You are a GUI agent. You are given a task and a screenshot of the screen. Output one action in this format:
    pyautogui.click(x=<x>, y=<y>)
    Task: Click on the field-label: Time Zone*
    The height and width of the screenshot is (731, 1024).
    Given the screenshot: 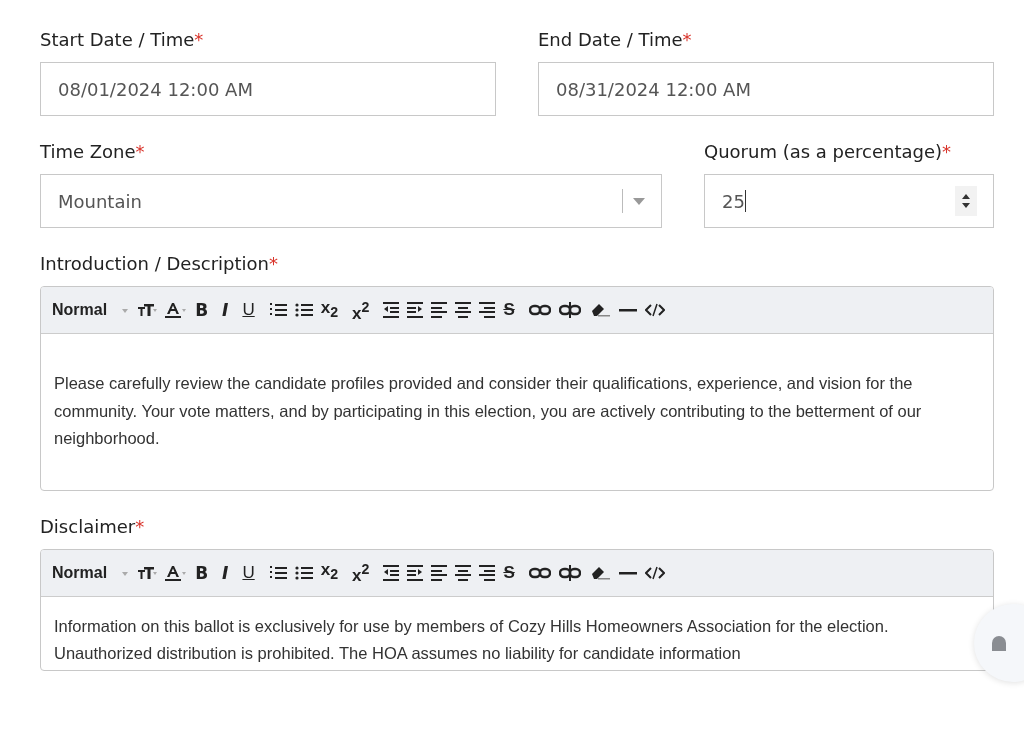 What is the action you would take?
    pyautogui.click(x=93, y=152)
    